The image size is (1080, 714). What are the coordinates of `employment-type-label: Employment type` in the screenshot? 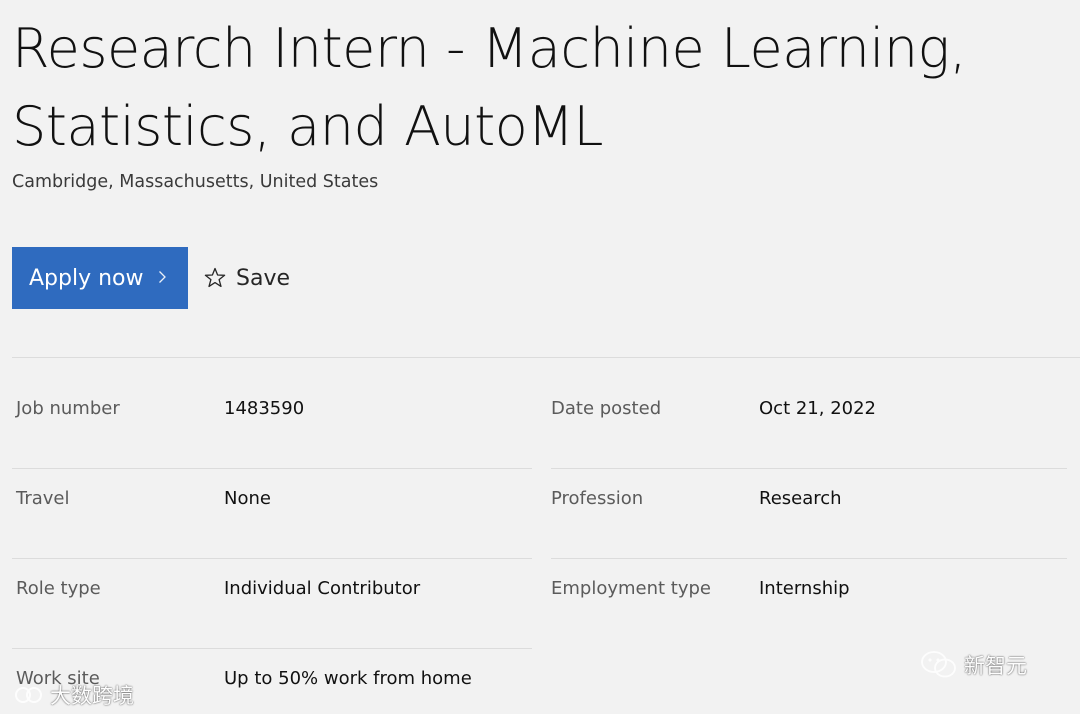 It's located at (631, 588).